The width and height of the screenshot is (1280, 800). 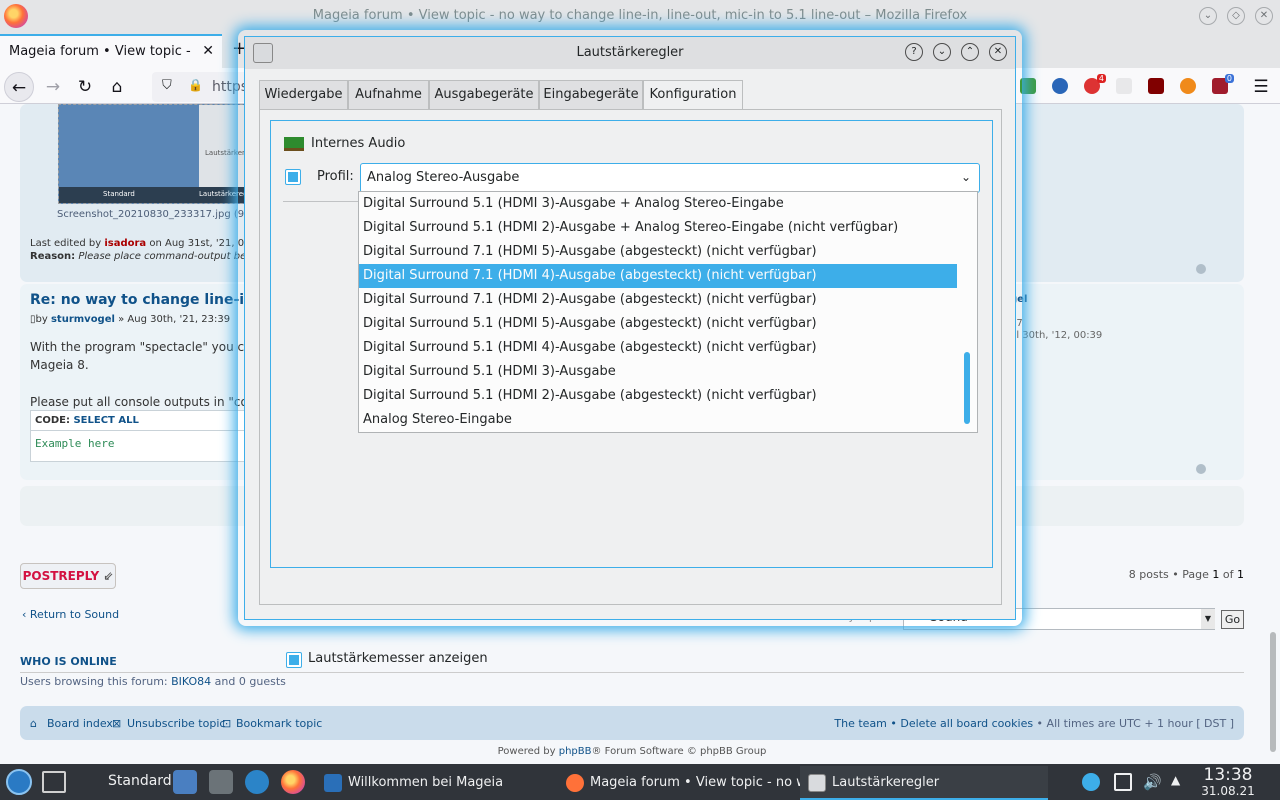 What do you see at coordinates (176, 723) in the screenshot?
I see `unsubscribe-link: Unsubscribe topic` at bounding box center [176, 723].